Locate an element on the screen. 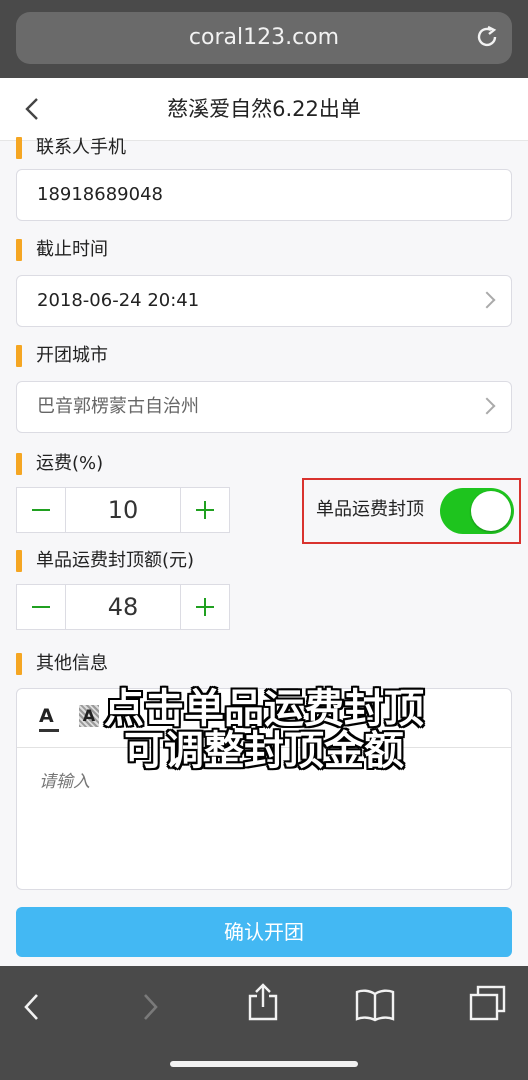  deadline-field: 2018-06-24 20:41 is located at coordinates (264, 301).